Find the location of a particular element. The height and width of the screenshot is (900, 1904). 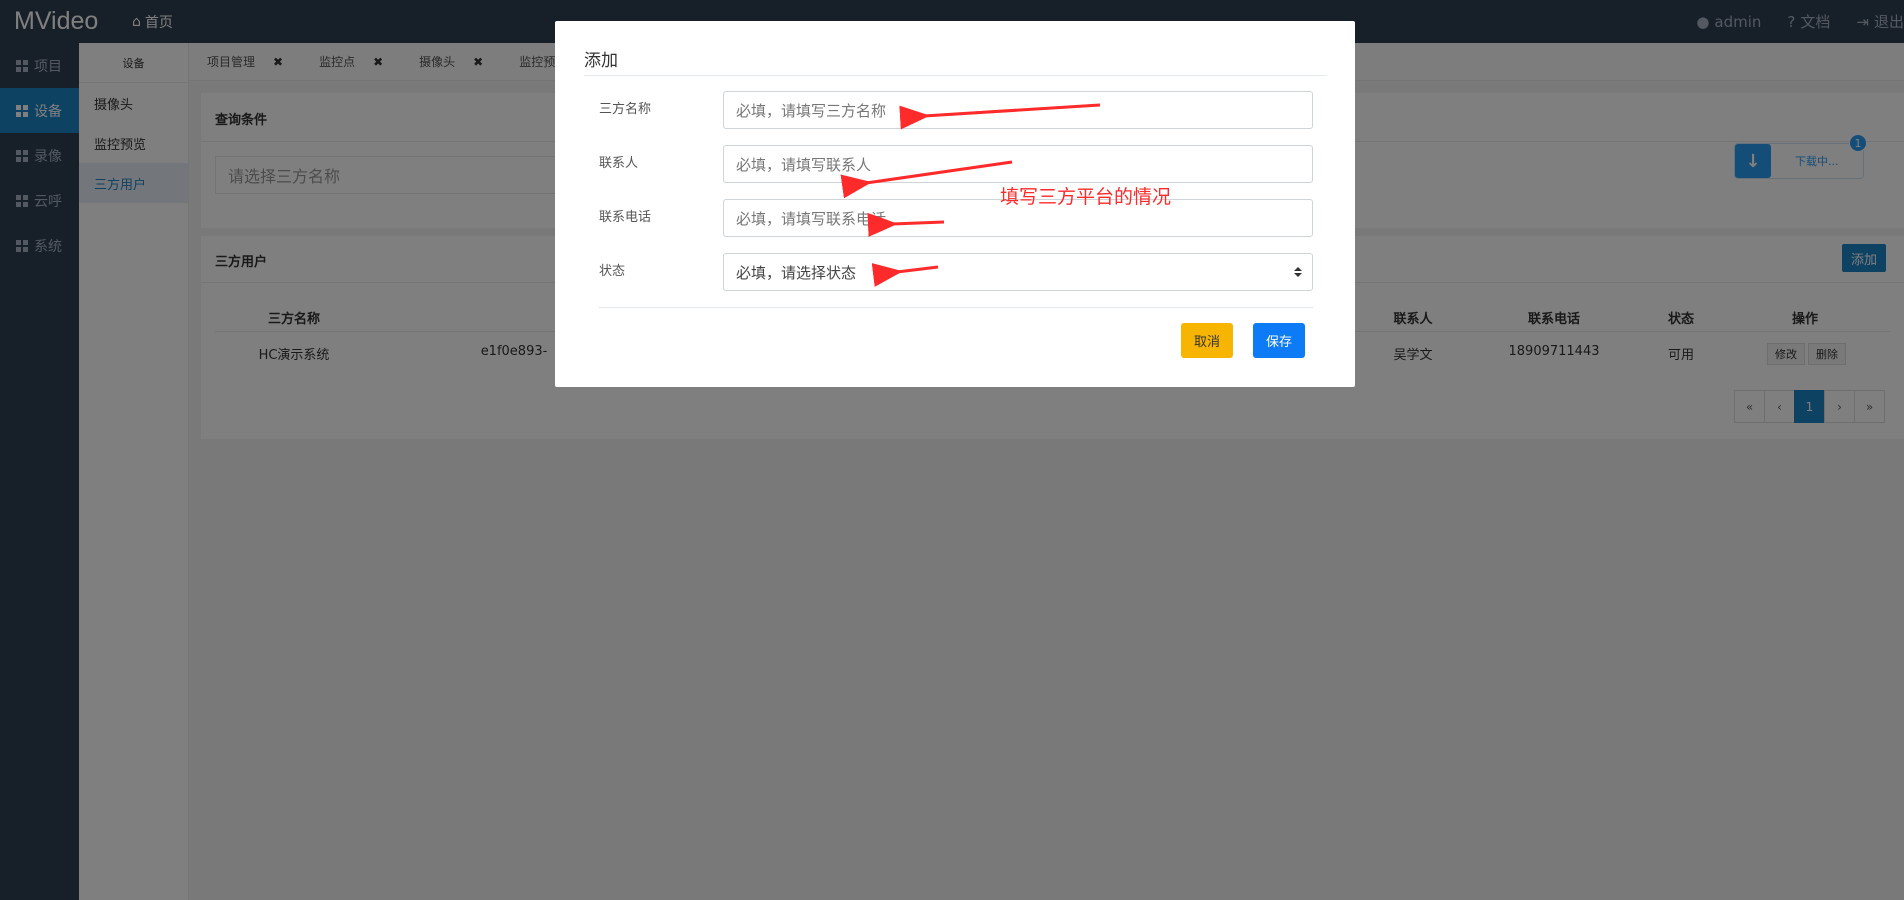

form-row-name: 三方名称 必填，请填写三方名称 is located at coordinates (956, 111).